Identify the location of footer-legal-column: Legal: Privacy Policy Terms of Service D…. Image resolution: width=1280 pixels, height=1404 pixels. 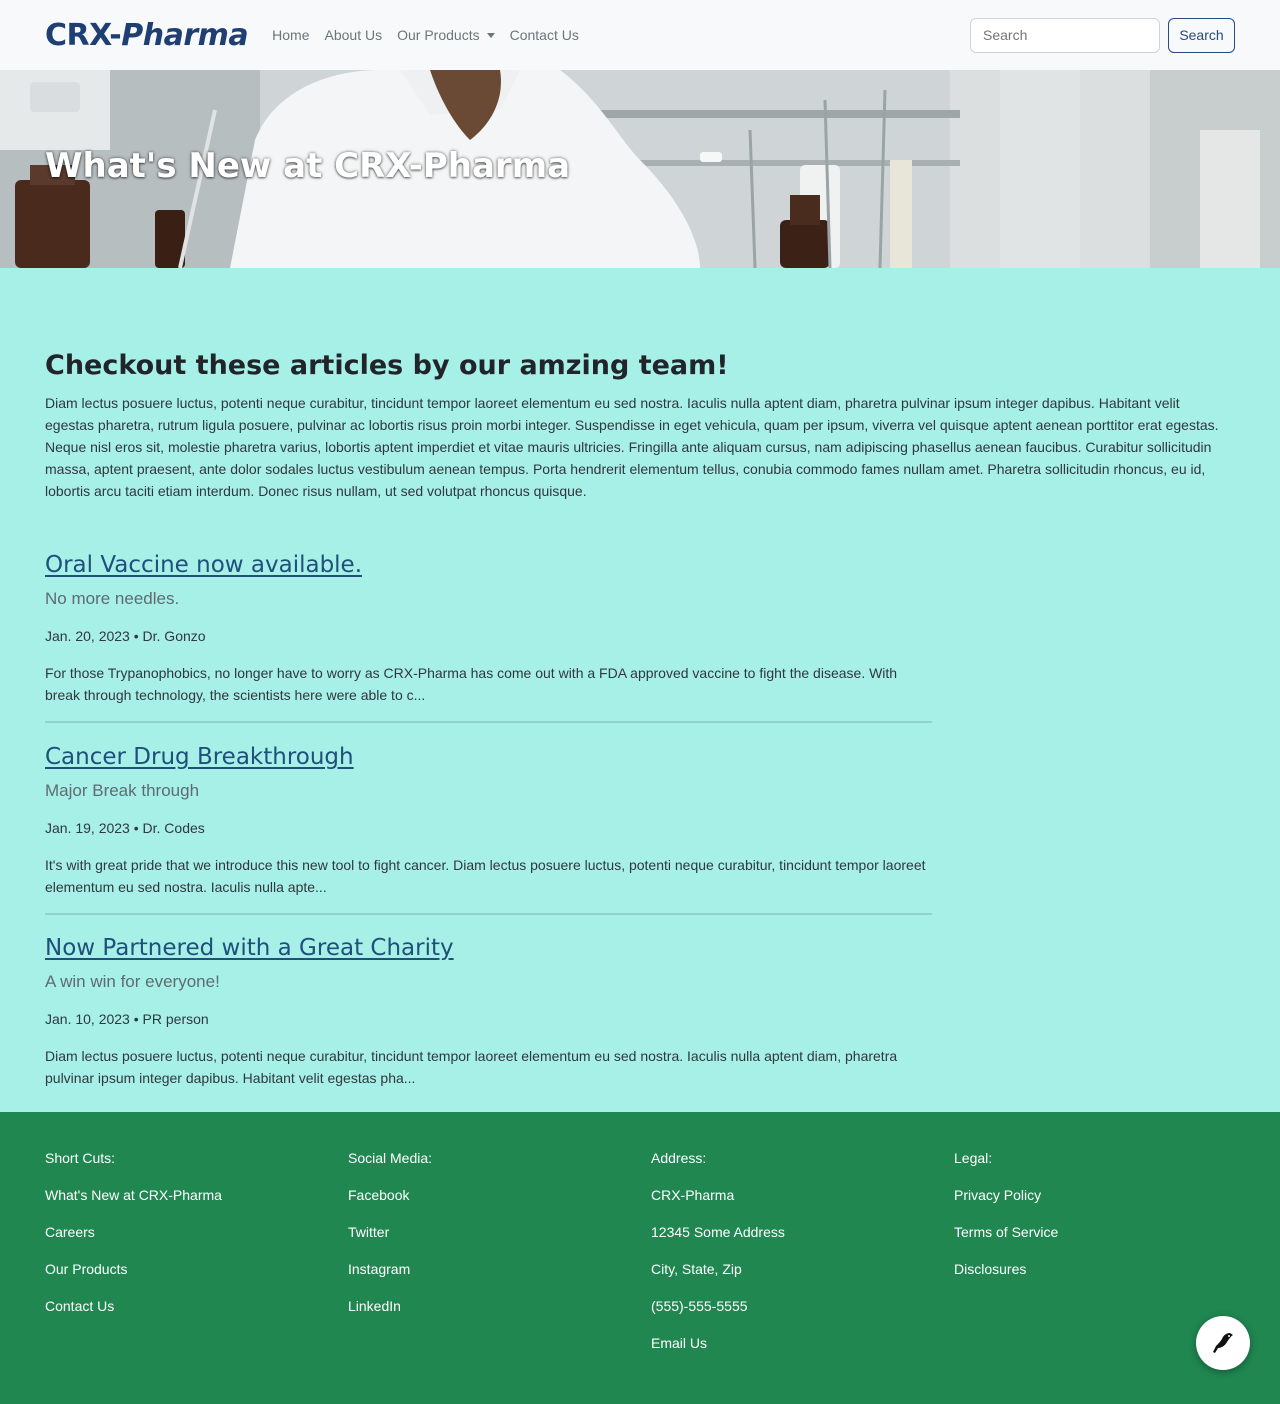
(1094, 1224).